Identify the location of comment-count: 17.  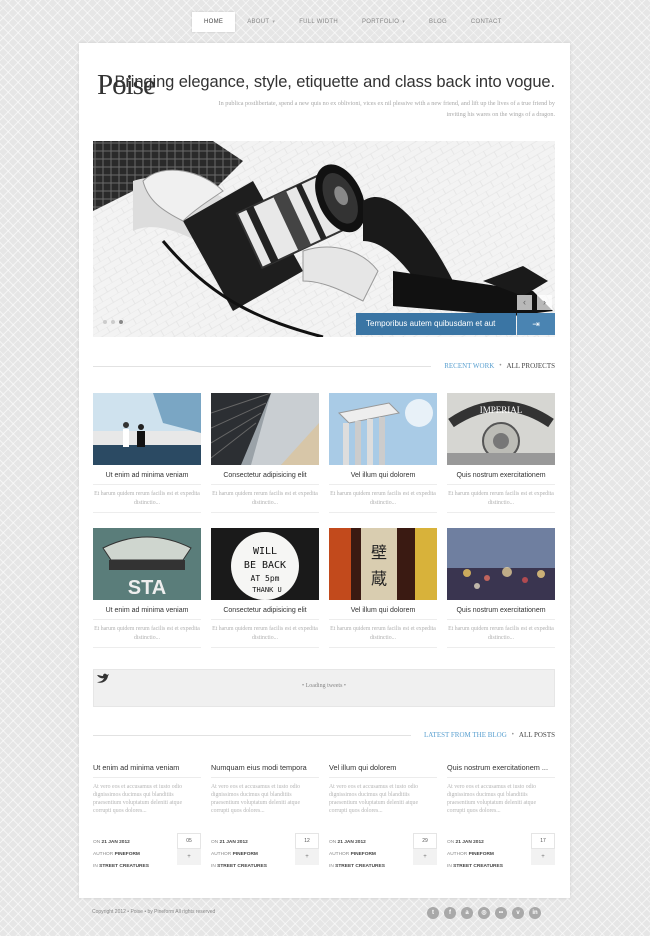
(543, 841).